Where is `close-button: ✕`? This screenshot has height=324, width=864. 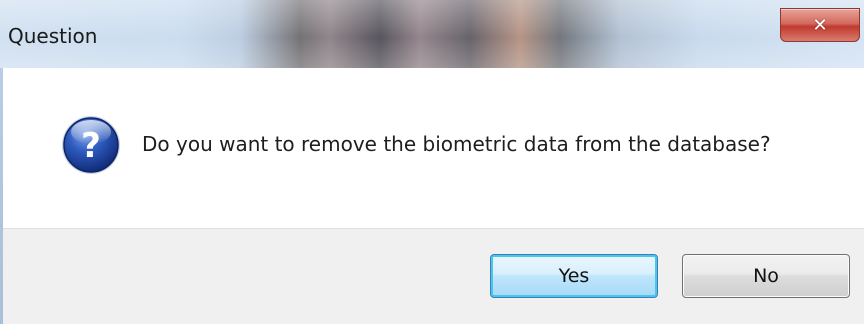
close-button: ✕ is located at coordinates (820, 25).